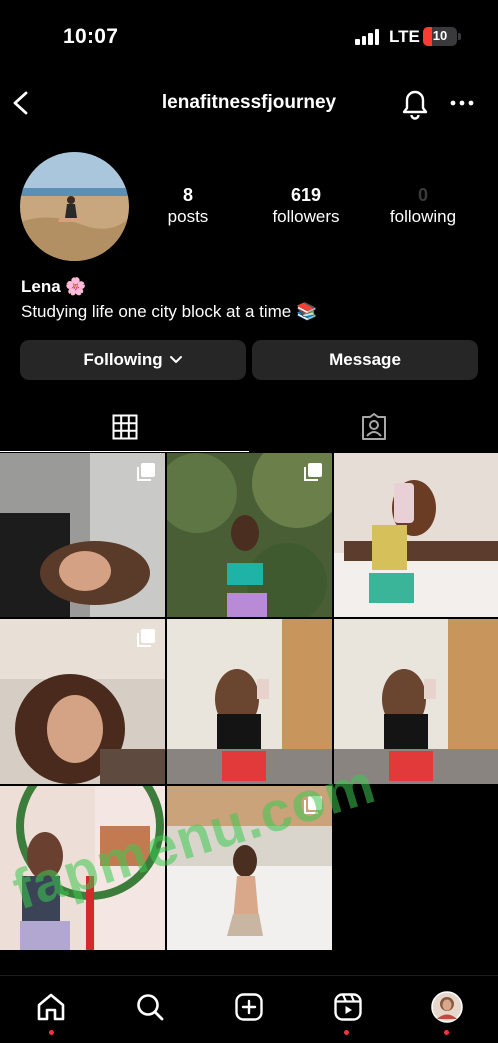 The height and width of the screenshot is (1043, 498). Describe the element at coordinates (415, 103) in the screenshot. I see `bell-icon` at that location.